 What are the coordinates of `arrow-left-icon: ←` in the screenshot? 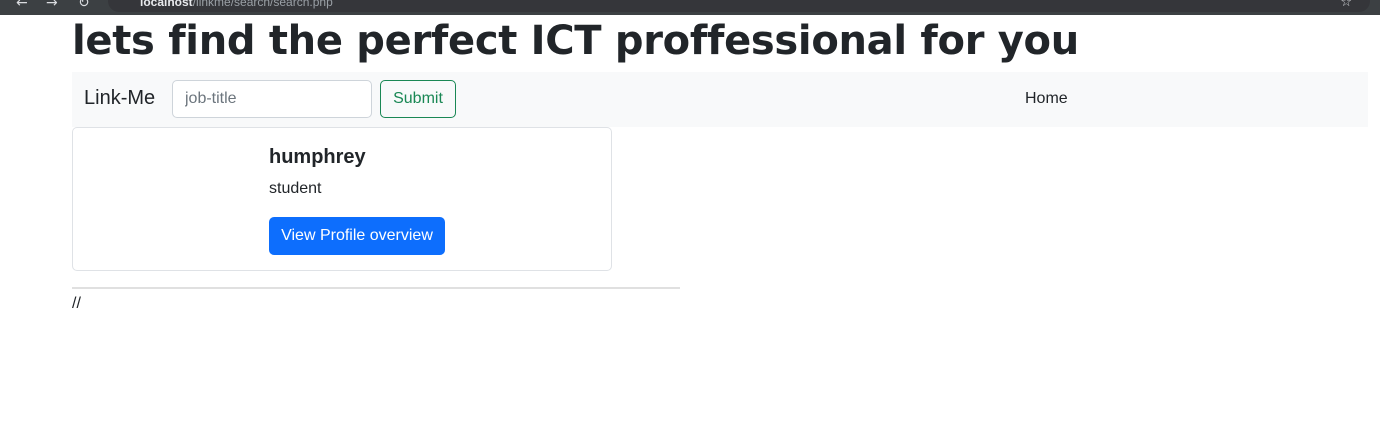 It's located at (22, 5).